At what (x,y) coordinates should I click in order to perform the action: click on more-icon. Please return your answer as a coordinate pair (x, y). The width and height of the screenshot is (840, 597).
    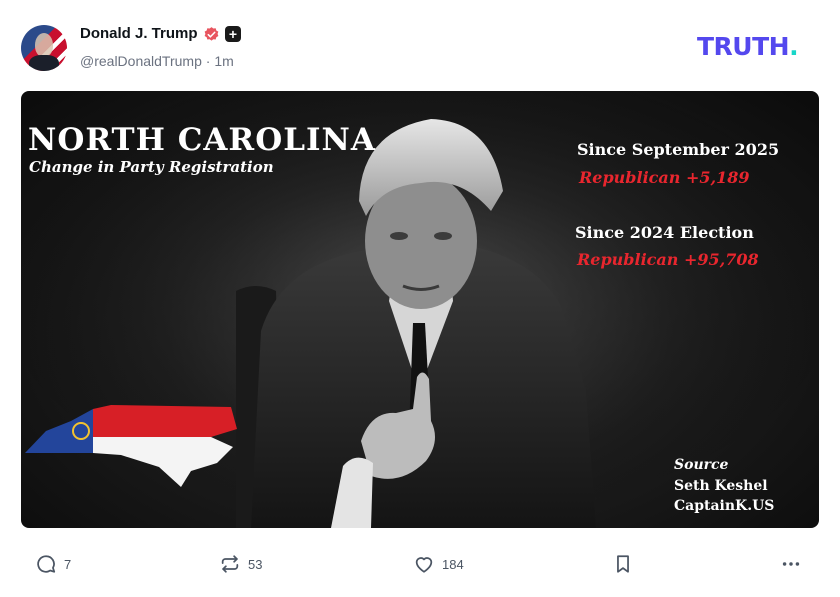
    Looking at the image, I should click on (791, 564).